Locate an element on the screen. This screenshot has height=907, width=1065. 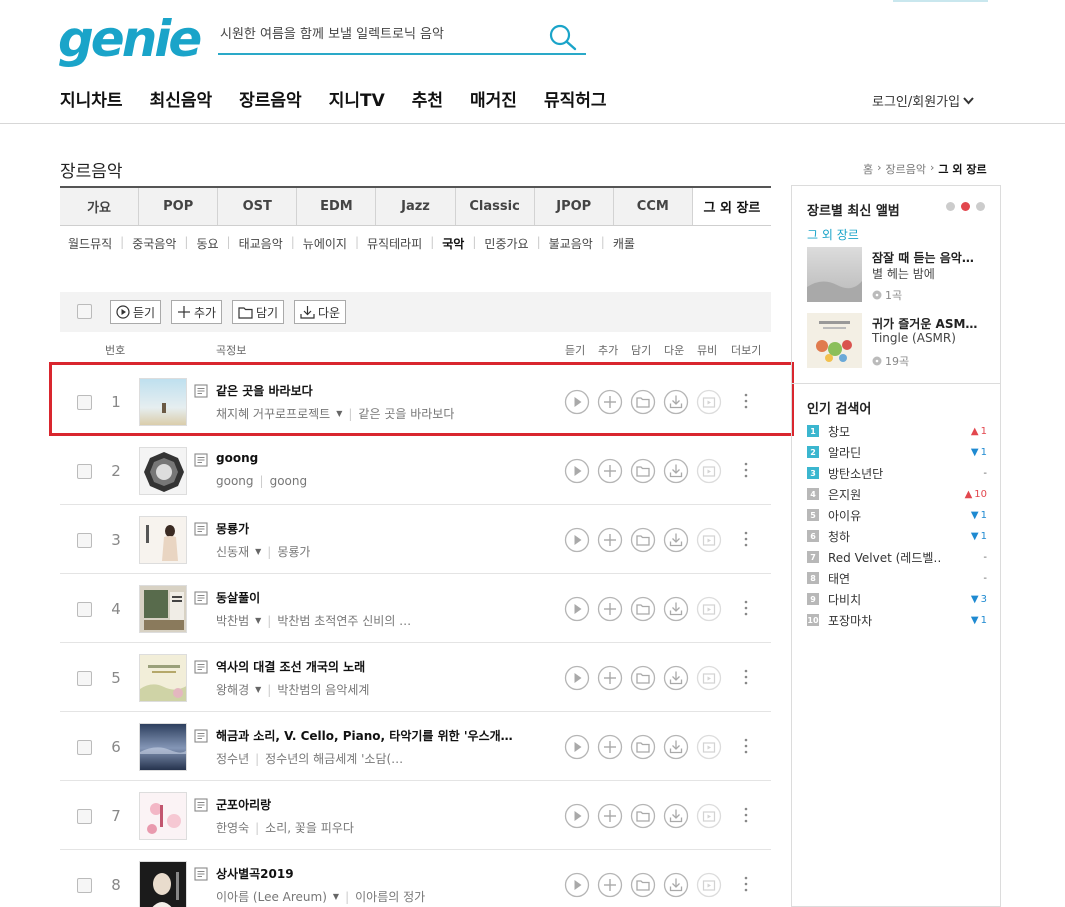
tab-other-genres: 그 외 장르 is located at coordinates (731, 206).